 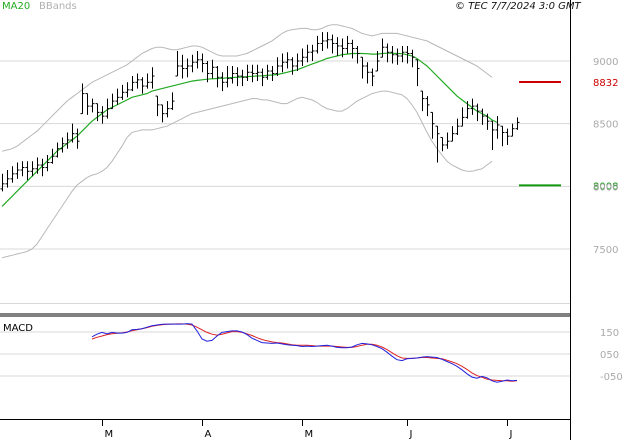 I want to click on price-tick-label: 8000, so click(x=605, y=187).